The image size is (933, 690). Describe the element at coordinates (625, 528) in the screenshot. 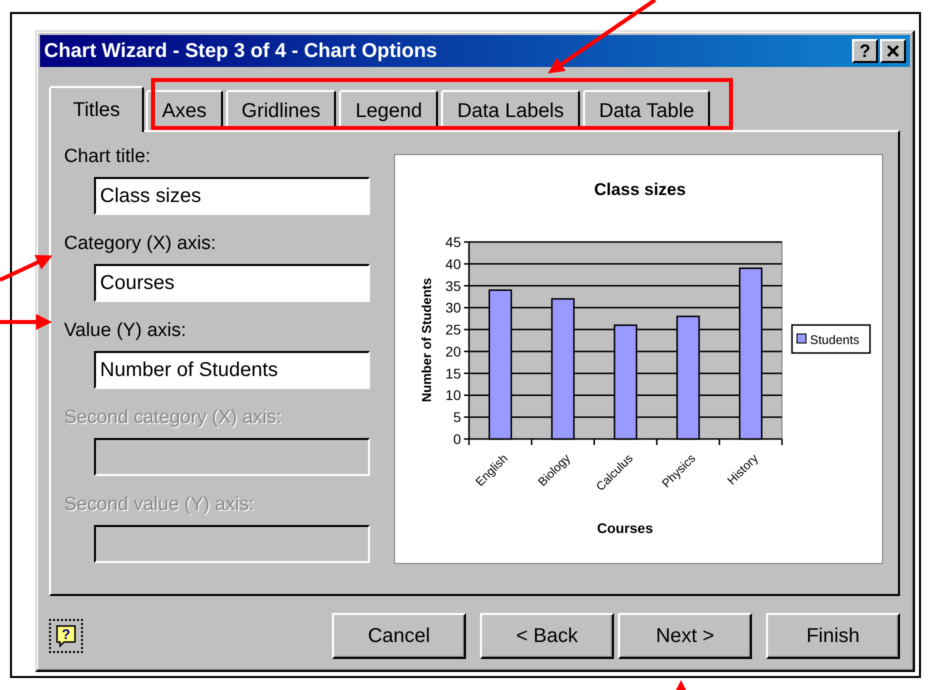

I see `axis-title: Courses` at that location.